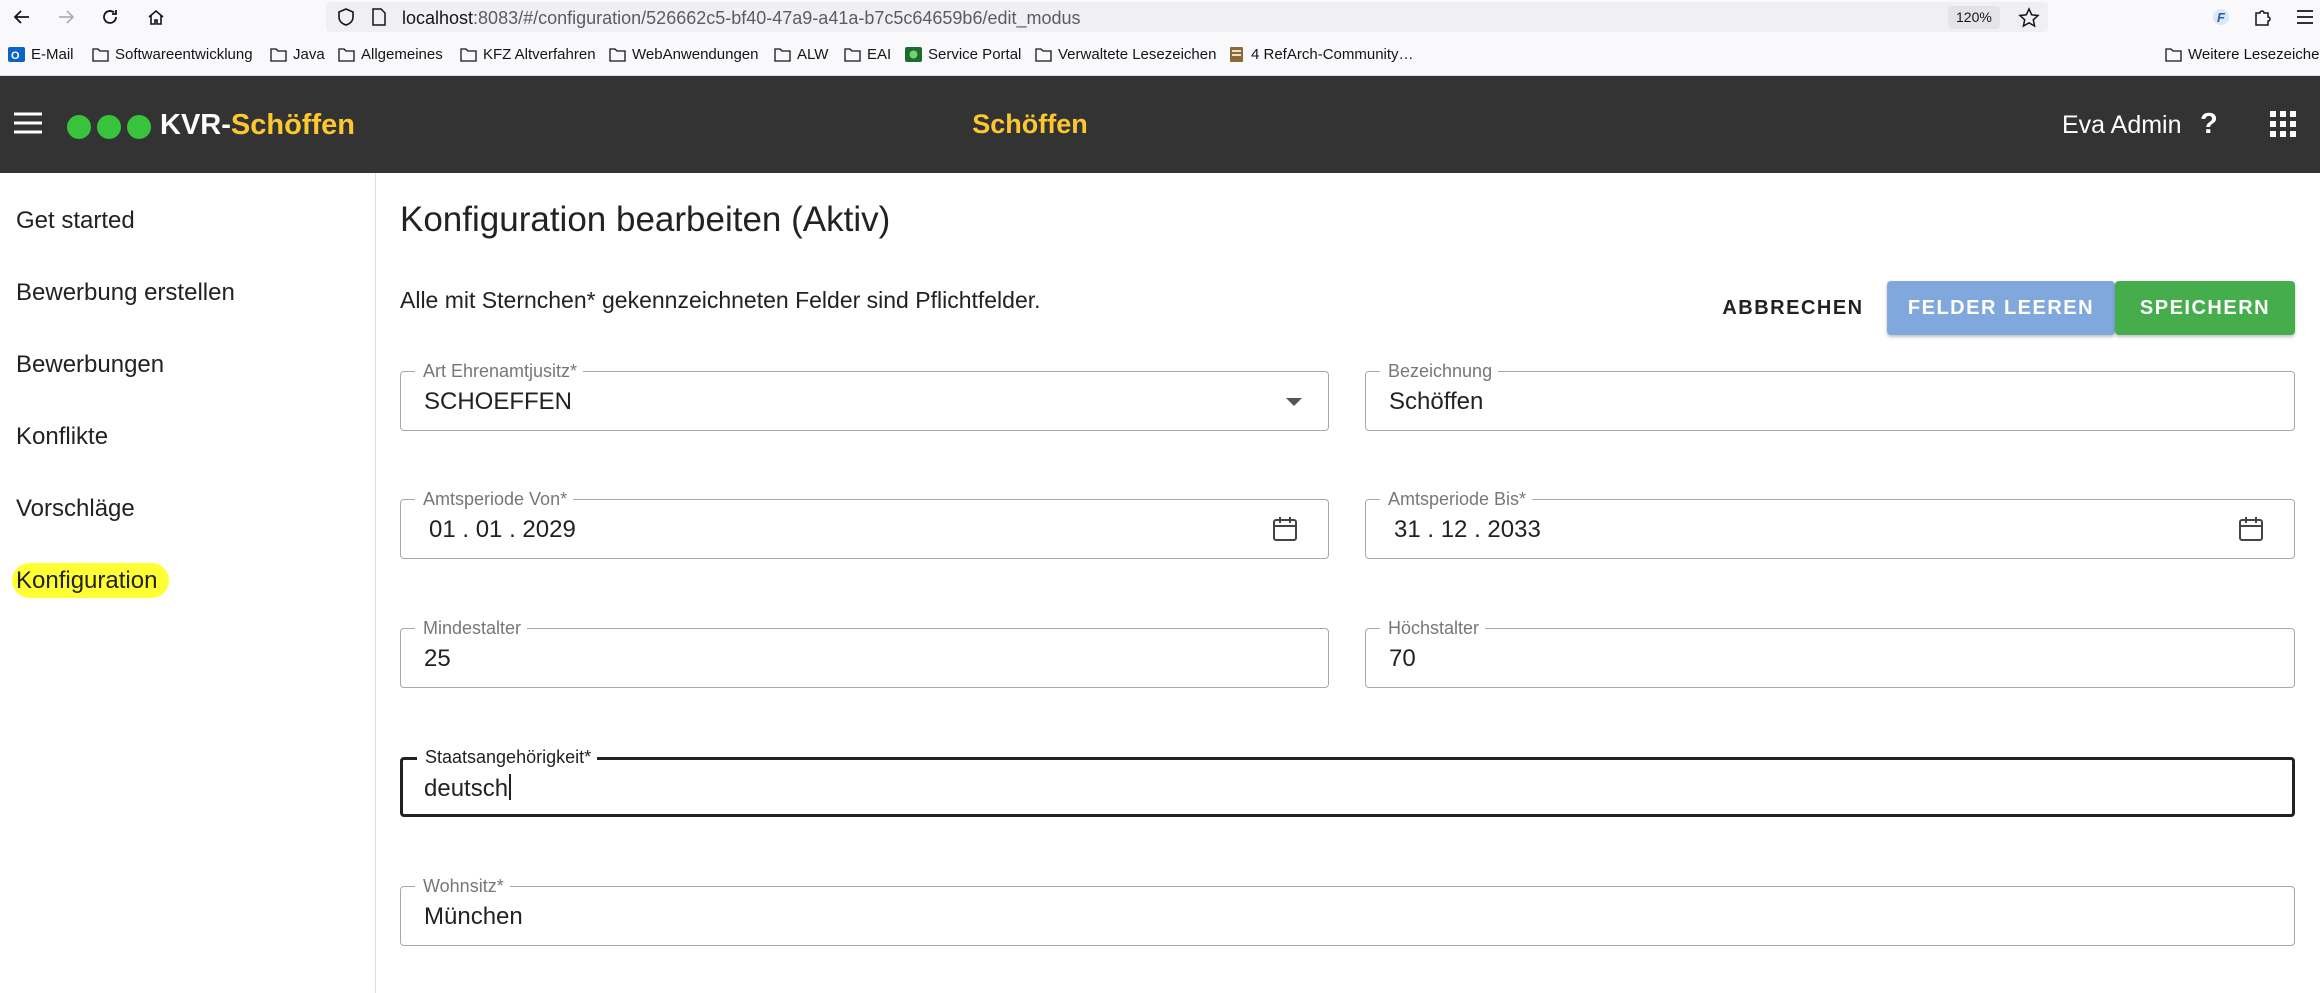 The height and width of the screenshot is (993, 2320). Describe the element at coordinates (297, 54) in the screenshot. I see `bookmark-java: Java` at that location.